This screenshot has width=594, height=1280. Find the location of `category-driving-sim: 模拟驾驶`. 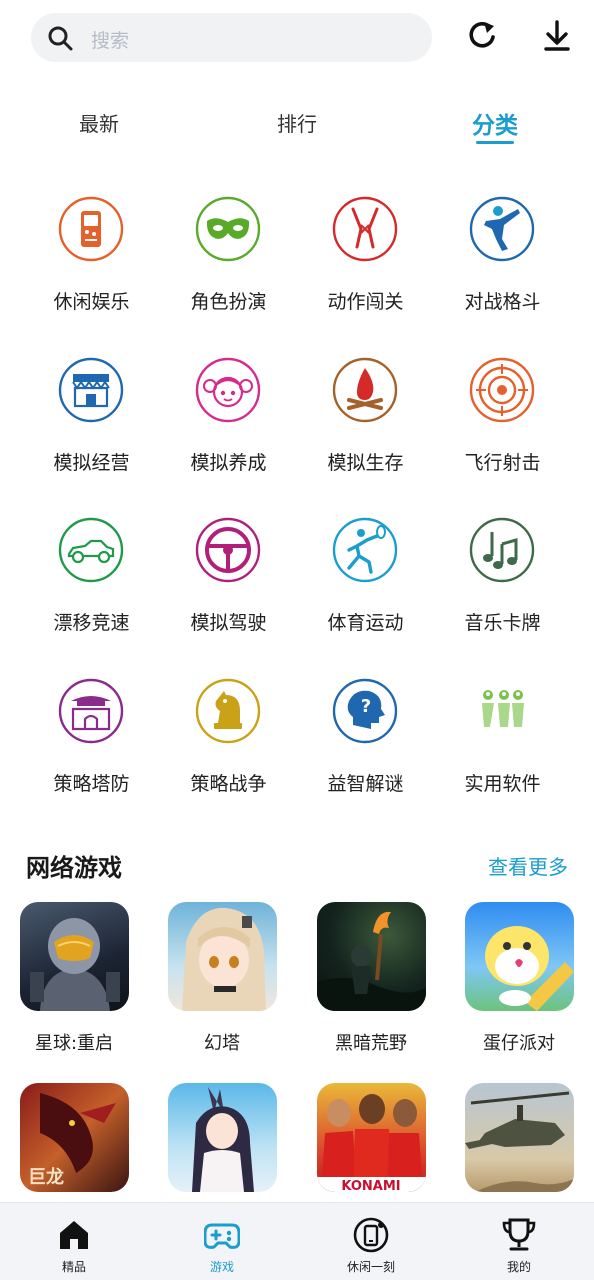

category-driving-sim: 模拟驾驶 is located at coordinates (228, 579).